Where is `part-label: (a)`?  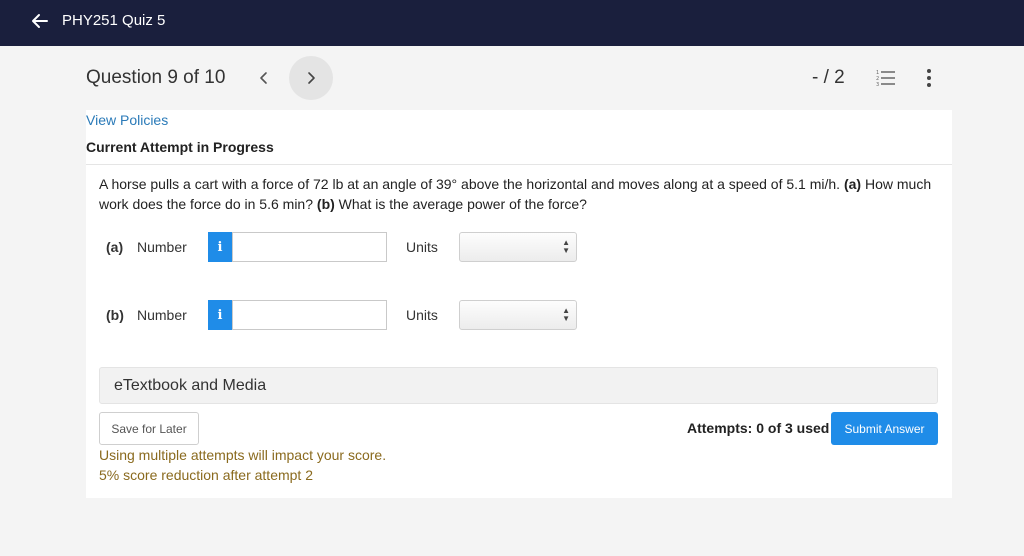 part-label: (a) is located at coordinates (115, 247).